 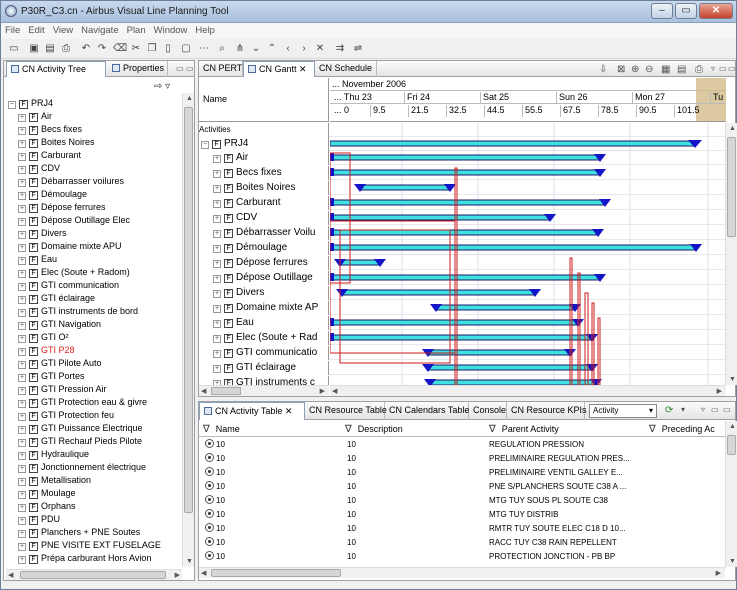 I want to click on zoom-out-icon: ⊖, so click(x=649, y=69).